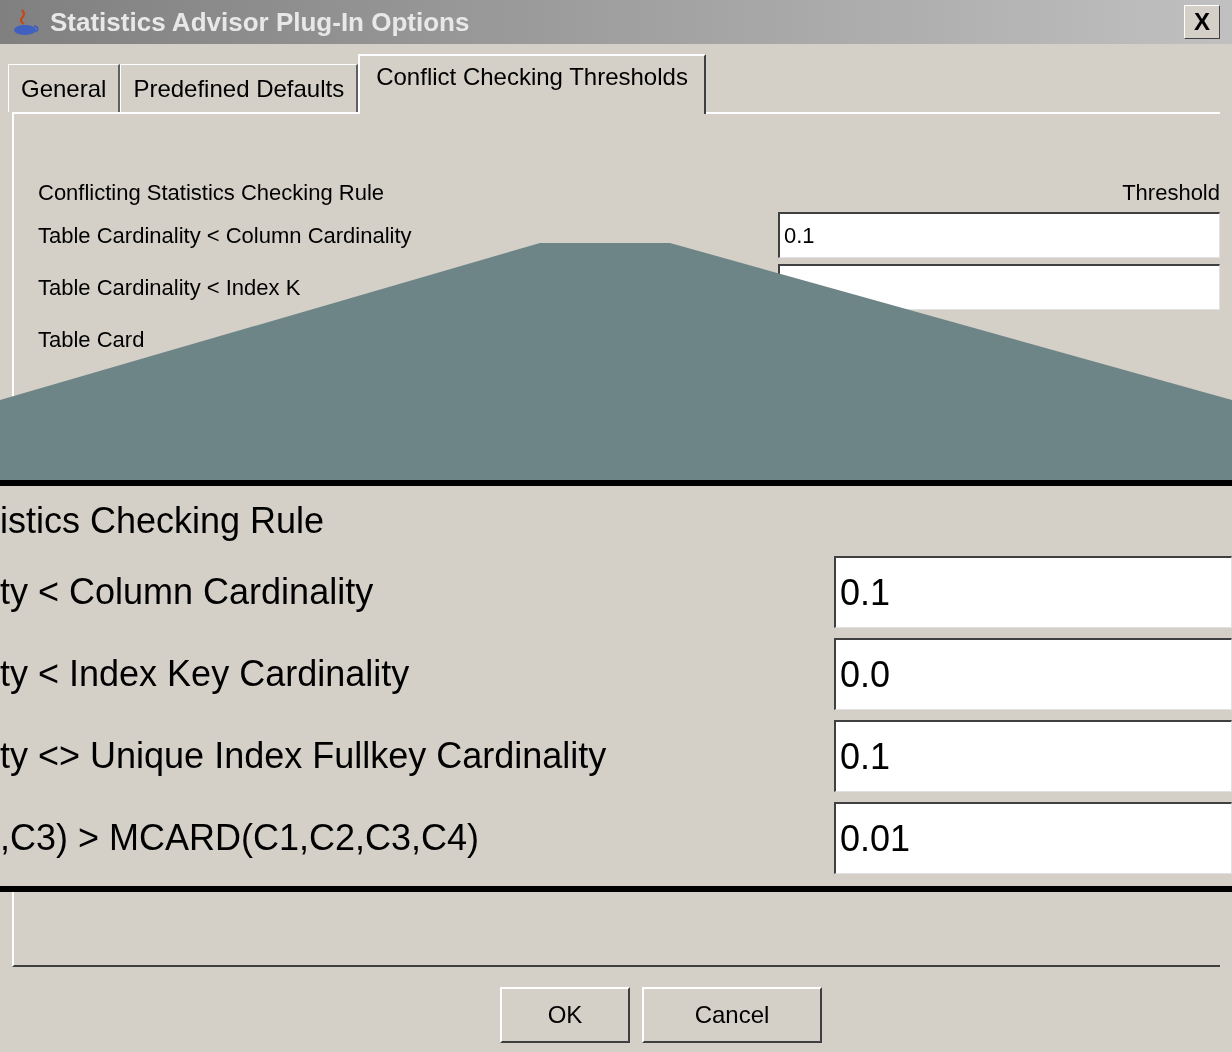 This screenshot has width=1232, height=1052. Describe the element at coordinates (1033, 838) in the screenshot. I see `threshold-field: 0.01` at that location.